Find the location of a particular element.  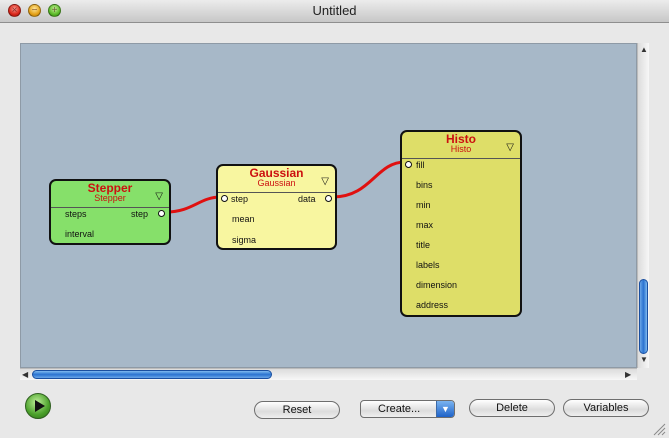

input-port-label: labels is located at coordinates (428, 265).